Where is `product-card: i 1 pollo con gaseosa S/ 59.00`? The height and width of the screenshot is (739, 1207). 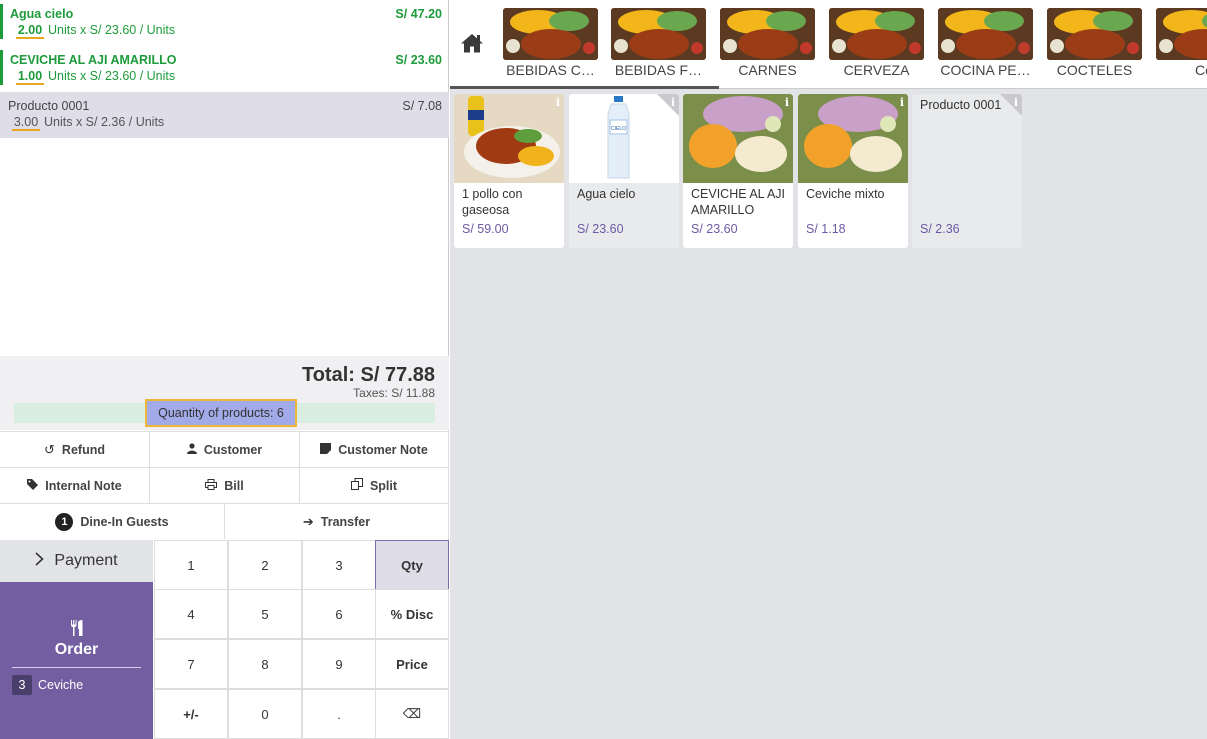
product-card: i 1 pollo con gaseosa S/ 59.00 is located at coordinates (509, 171).